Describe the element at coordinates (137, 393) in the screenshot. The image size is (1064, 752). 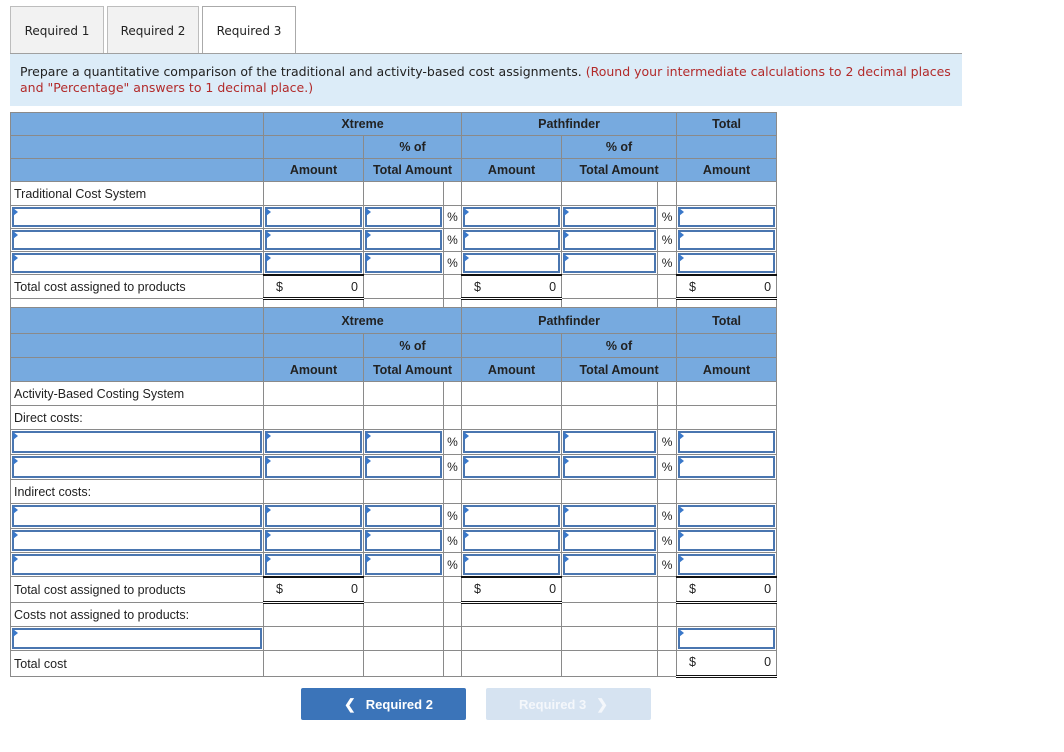
I see `section-label: Activity-Based Costing System` at that location.